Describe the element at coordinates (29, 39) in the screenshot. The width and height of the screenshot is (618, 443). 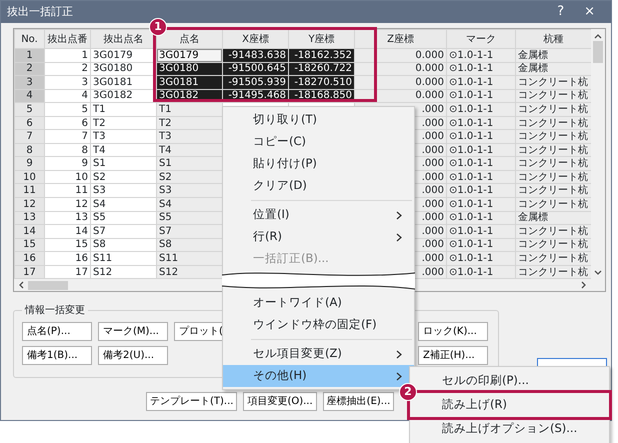
I see `column-header: No.` at that location.